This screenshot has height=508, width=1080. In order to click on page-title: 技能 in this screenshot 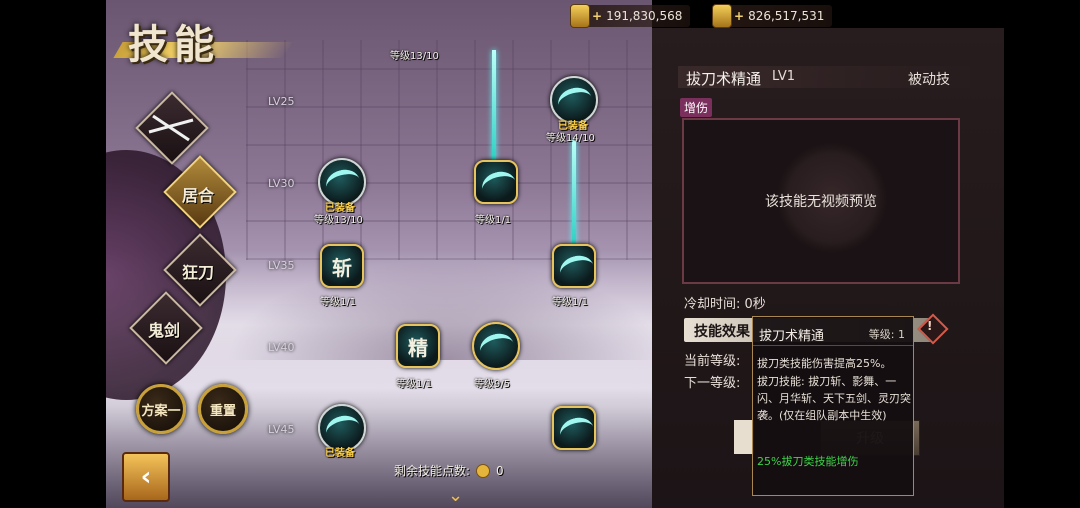, I will do `click(174, 44)`.